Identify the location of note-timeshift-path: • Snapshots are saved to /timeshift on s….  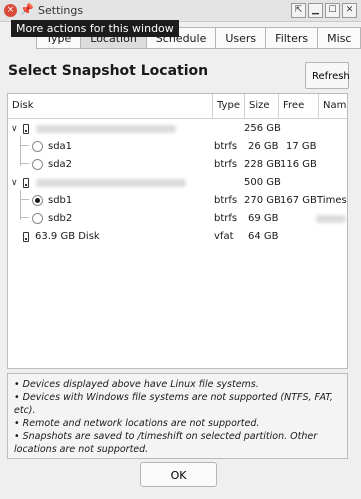
(166, 443).